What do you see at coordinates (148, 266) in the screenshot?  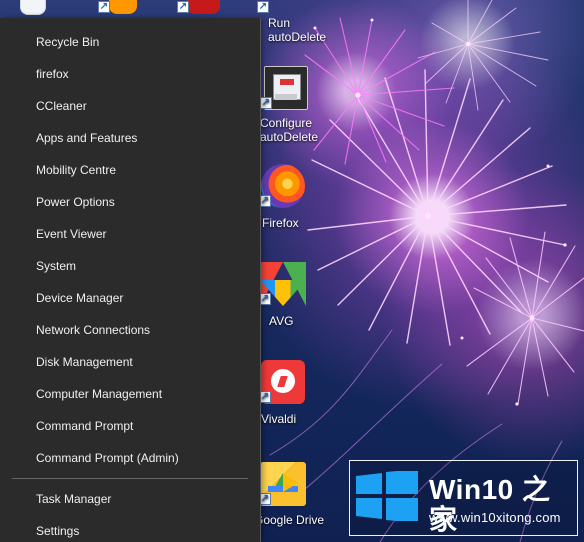 I see `menu-item-system: System` at bounding box center [148, 266].